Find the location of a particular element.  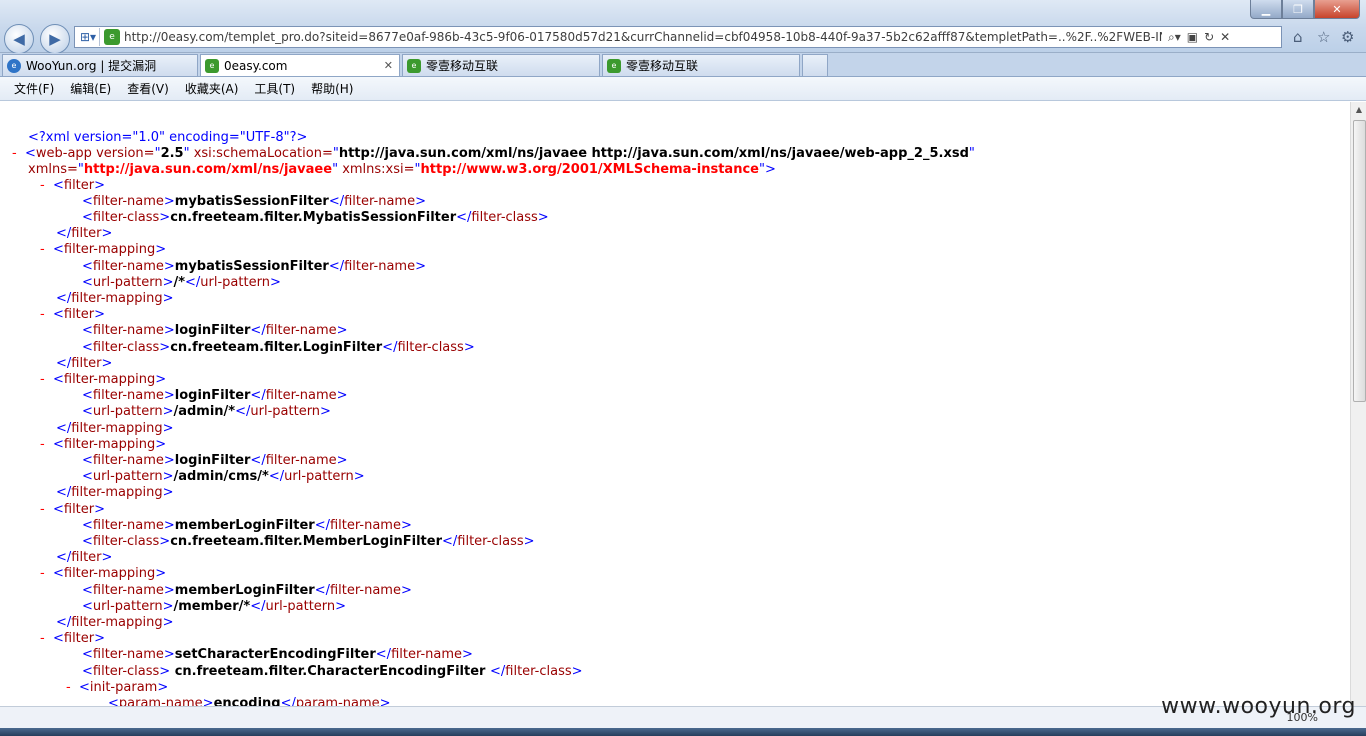

minimize-icon: ▁ is located at coordinates (1266, 9).